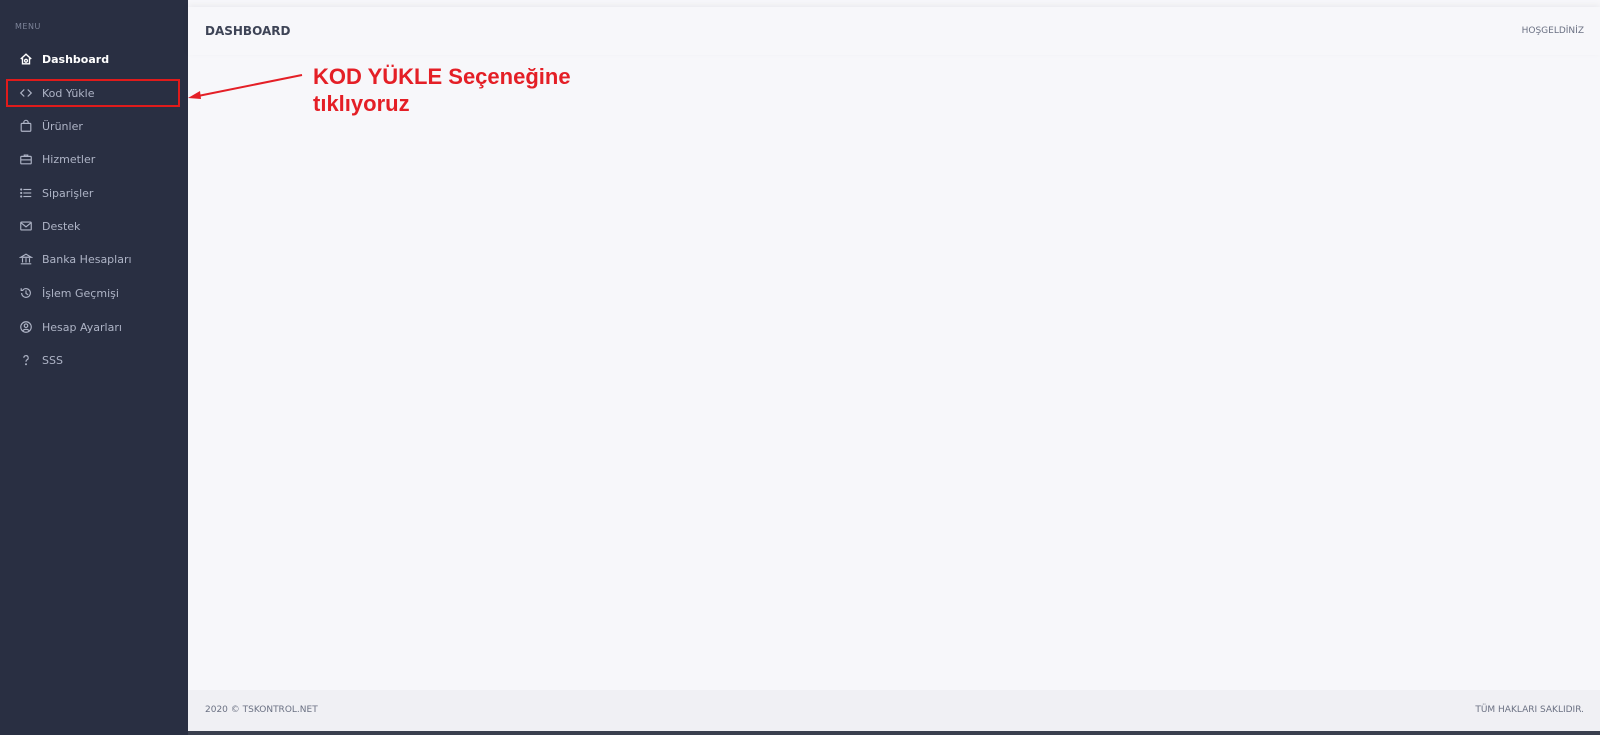 The image size is (1600, 735). What do you see at coordinates (68, 93) in the screenshot?
I see `sidebar-item-label: Kod Yükle` at bounding box center [68, 93].